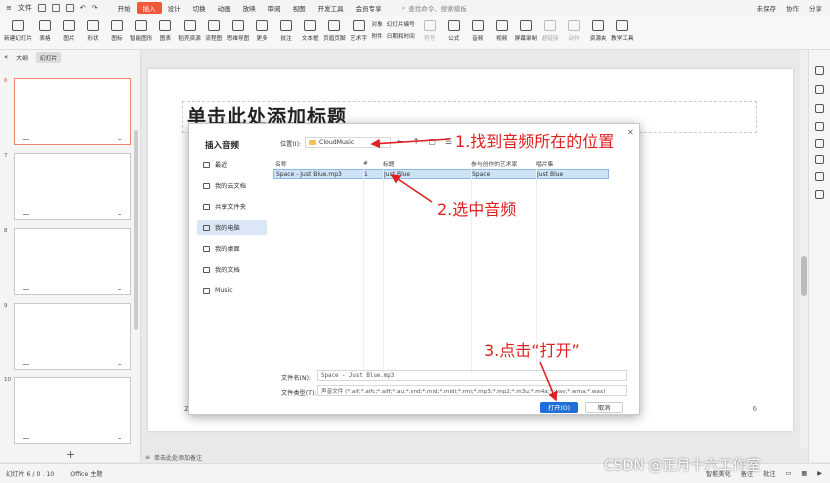  What do you see at coordinates (141, 29) in the screenshot?
I see `smartart-button: 智能图形` at bounding box center [141, 29].